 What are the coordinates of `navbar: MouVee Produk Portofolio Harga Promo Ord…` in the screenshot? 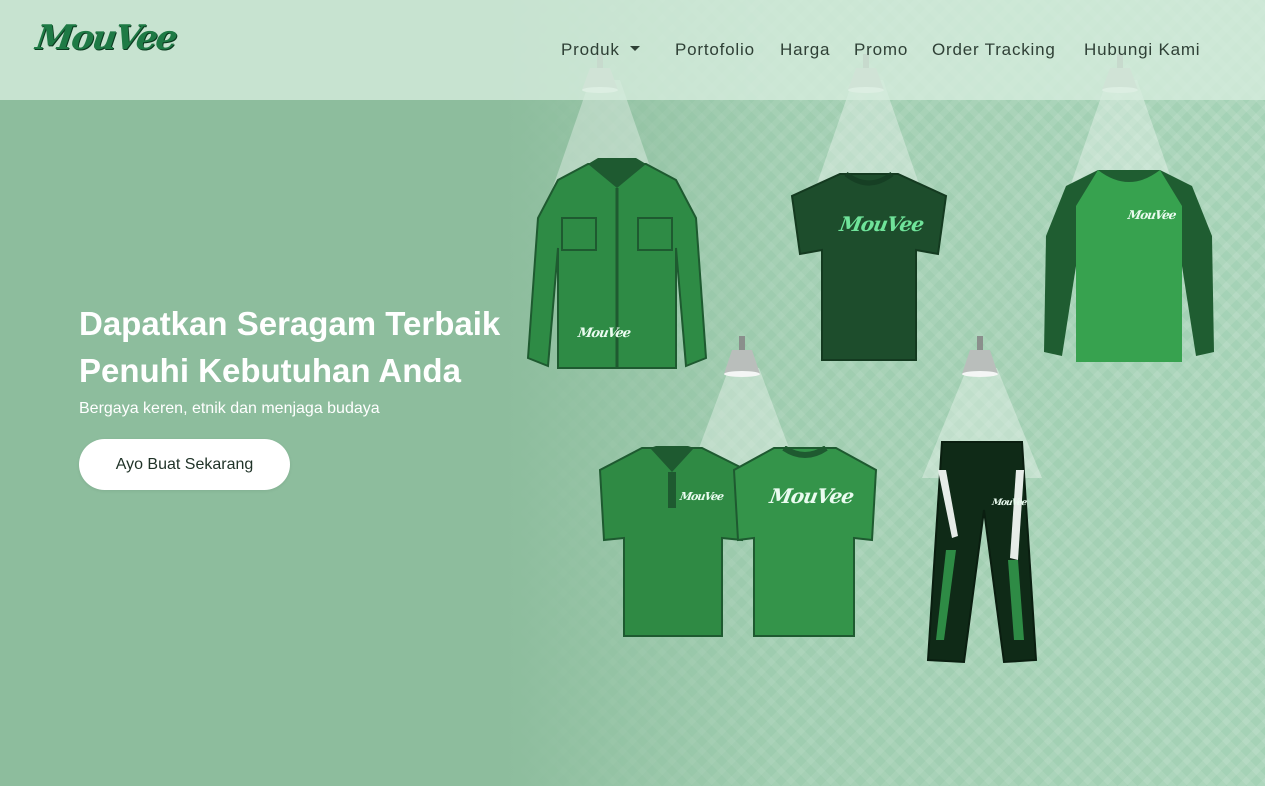 It's located at (632, 50).